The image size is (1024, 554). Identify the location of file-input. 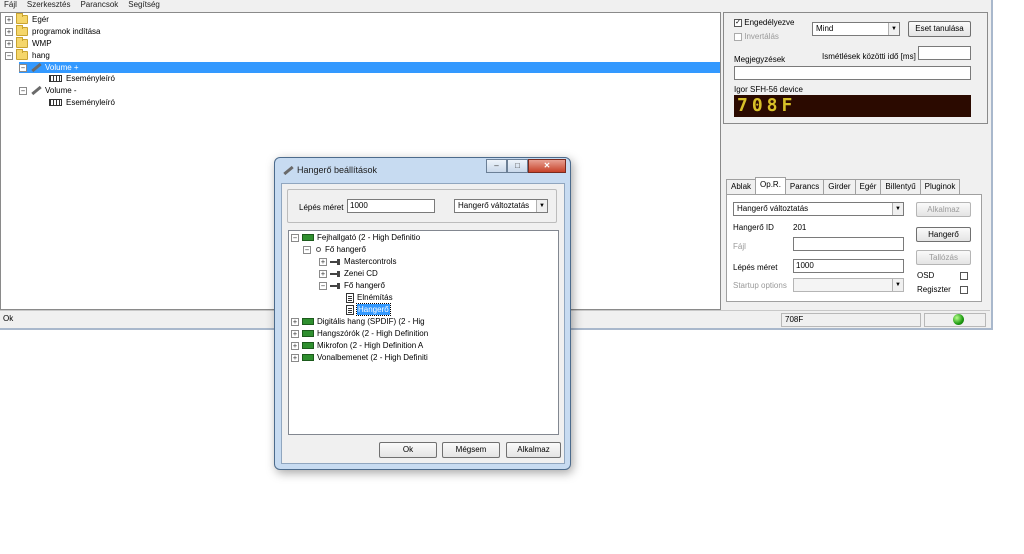
(848, 244).